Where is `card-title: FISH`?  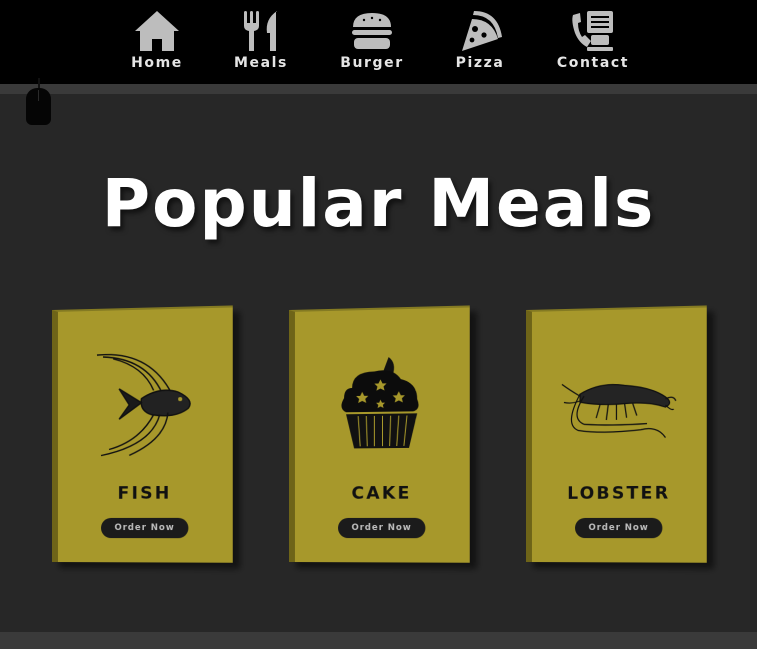
card-title: FISH is located at coordinates (144, 493).